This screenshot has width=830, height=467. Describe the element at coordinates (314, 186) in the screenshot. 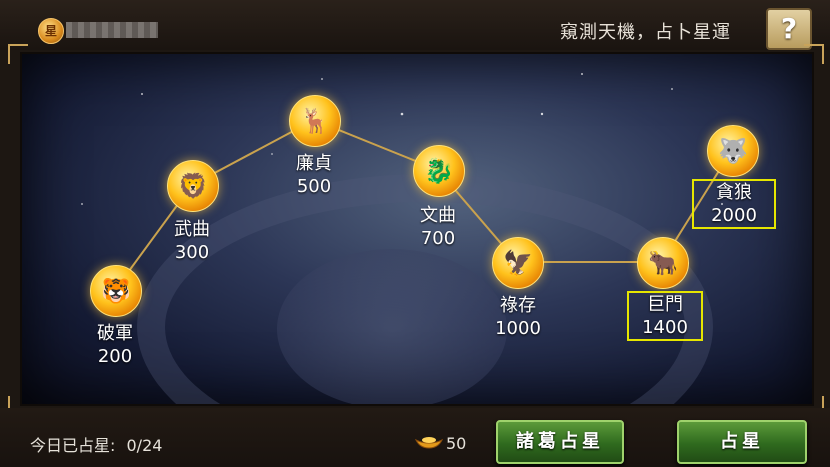

I see `star-cost: 500` at that location.